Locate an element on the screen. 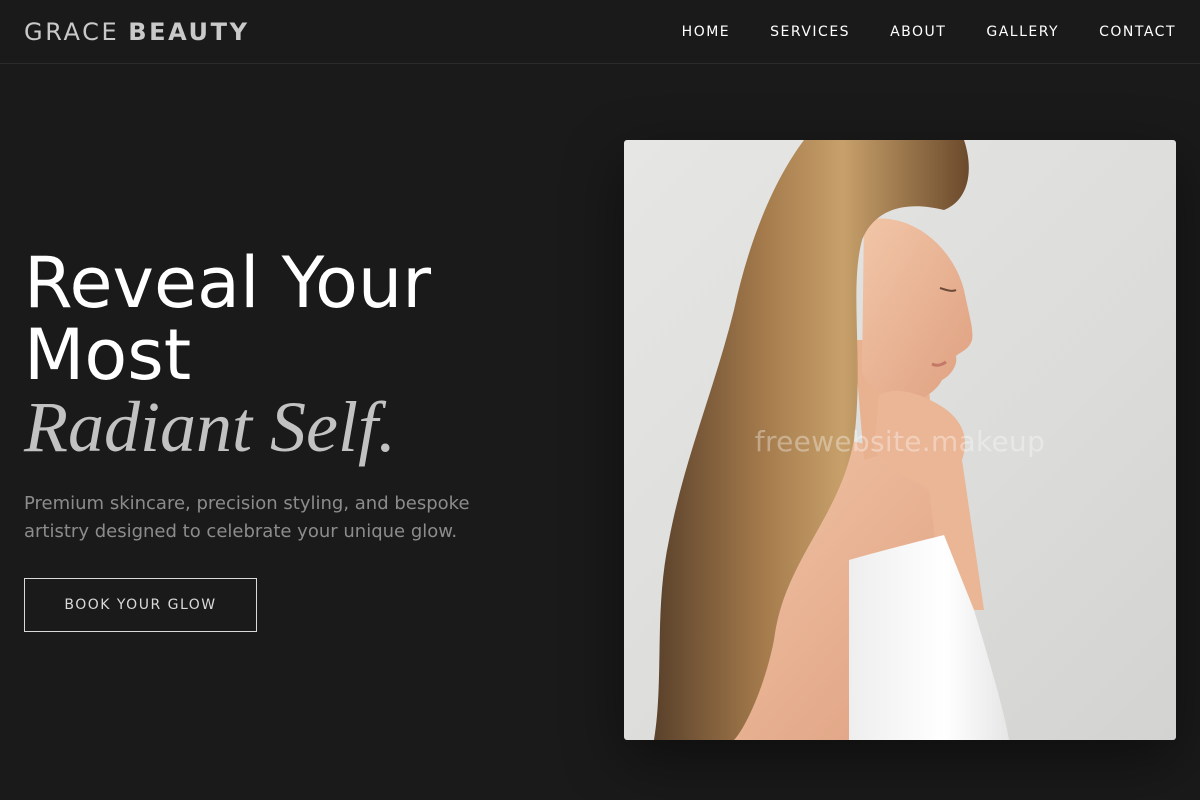 This screenshot has width=1200, height=800. main-nav: HOME SERVICES ABOUT GALLERY CONTACT is located at coordinates (929, 32).